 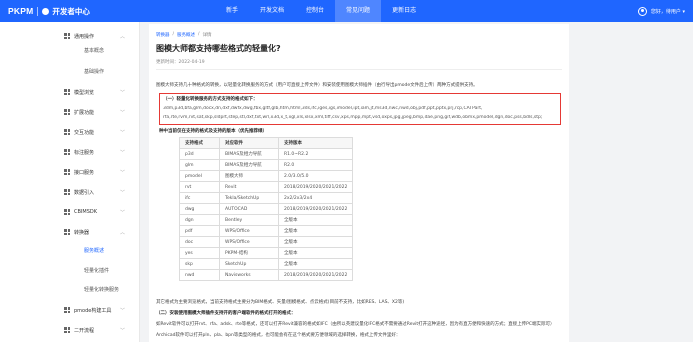 I want to click on sidebar-item-label: 转换器, so click(x=82, y=232).